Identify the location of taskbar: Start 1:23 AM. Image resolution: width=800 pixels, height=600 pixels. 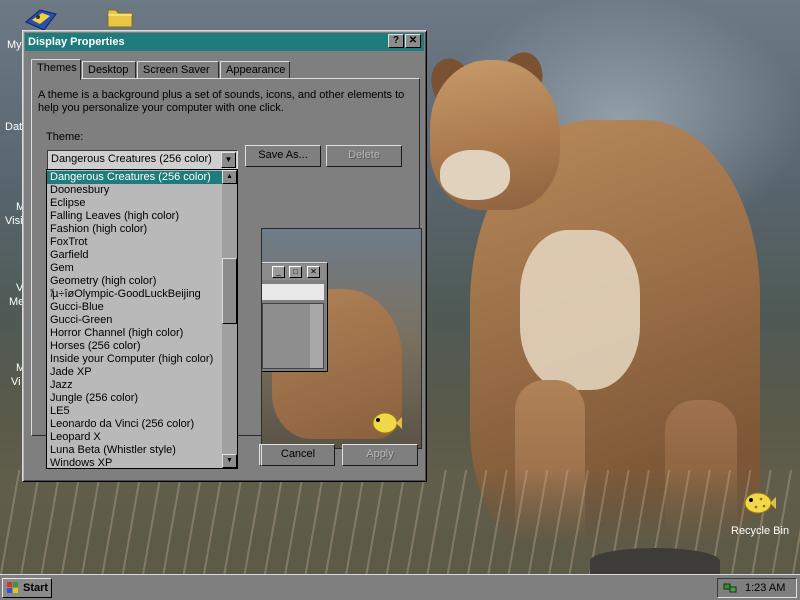
(400, 587).